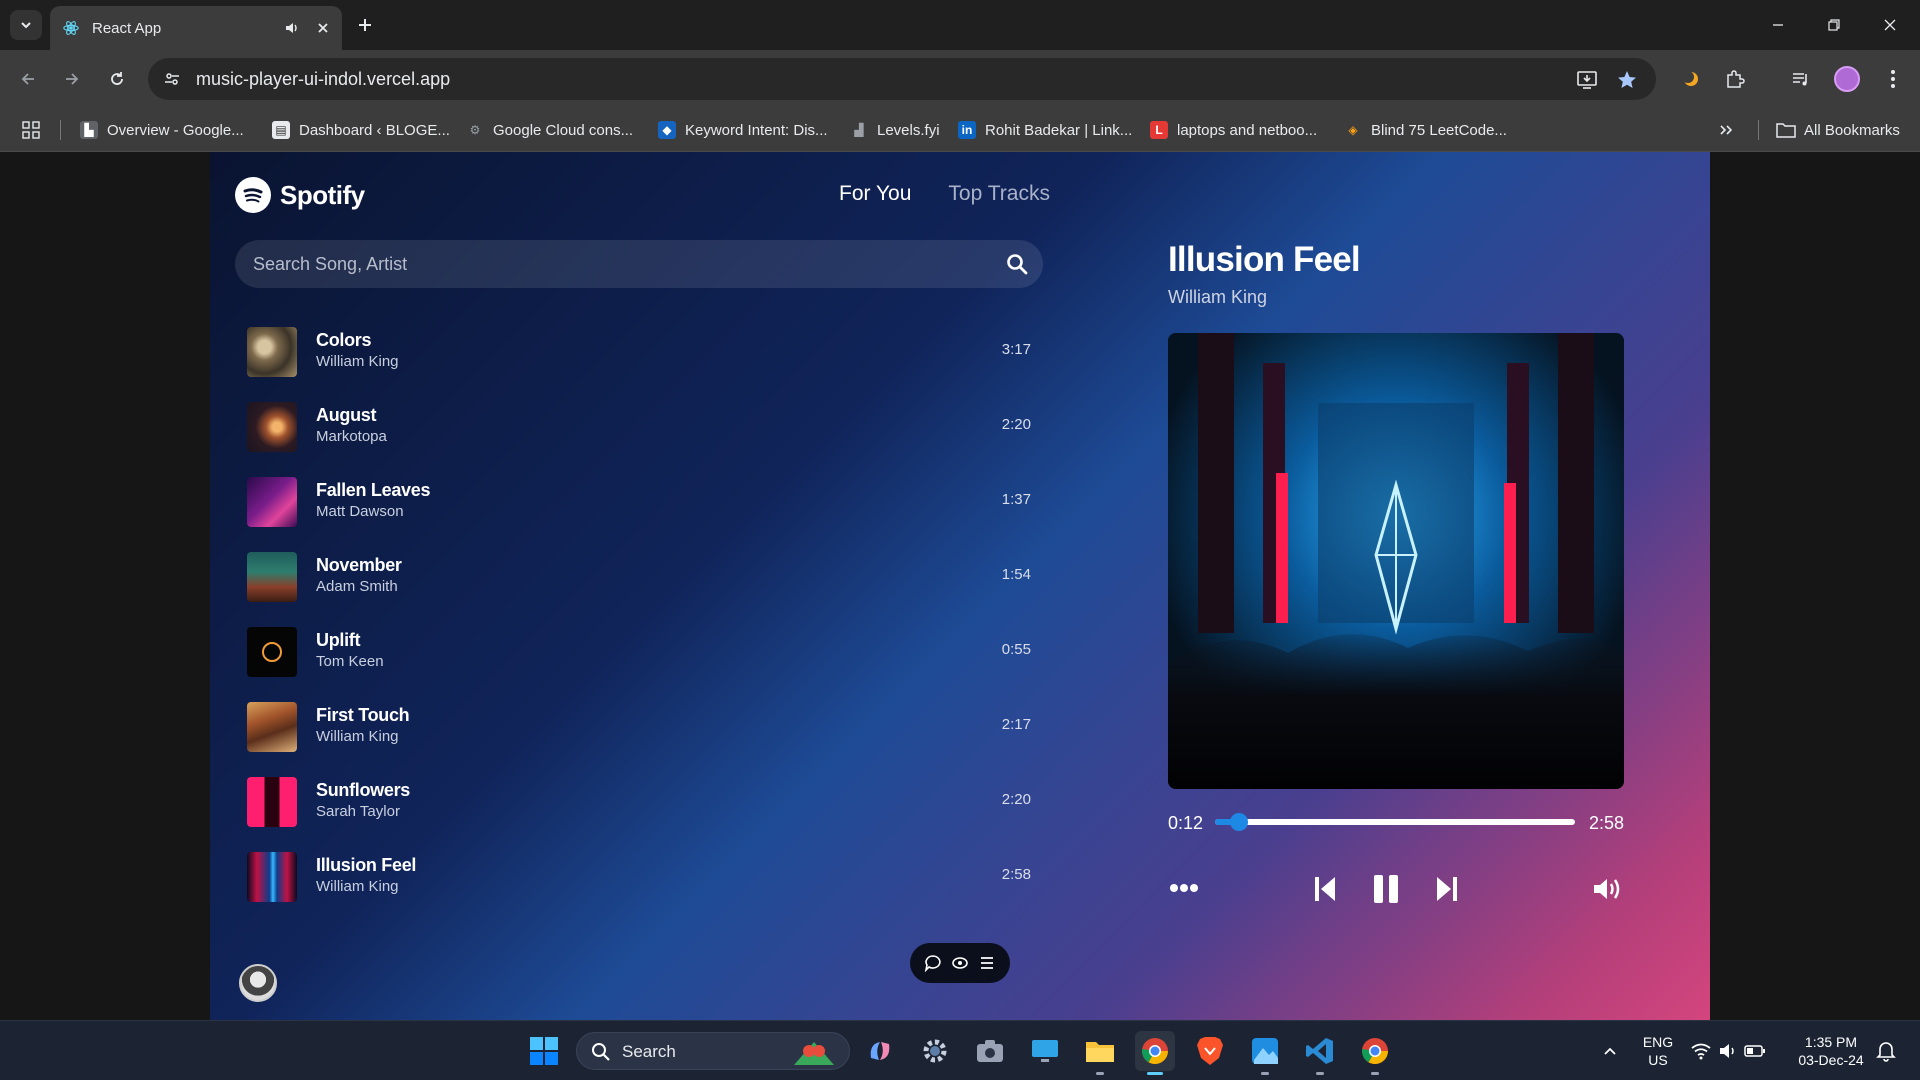 The width and height of the screenshot is (1920, 1080). Describe the element at coordinates (1375, 1053) in the screenshot. I see `taskbar-app-chrome-profile` at that location.